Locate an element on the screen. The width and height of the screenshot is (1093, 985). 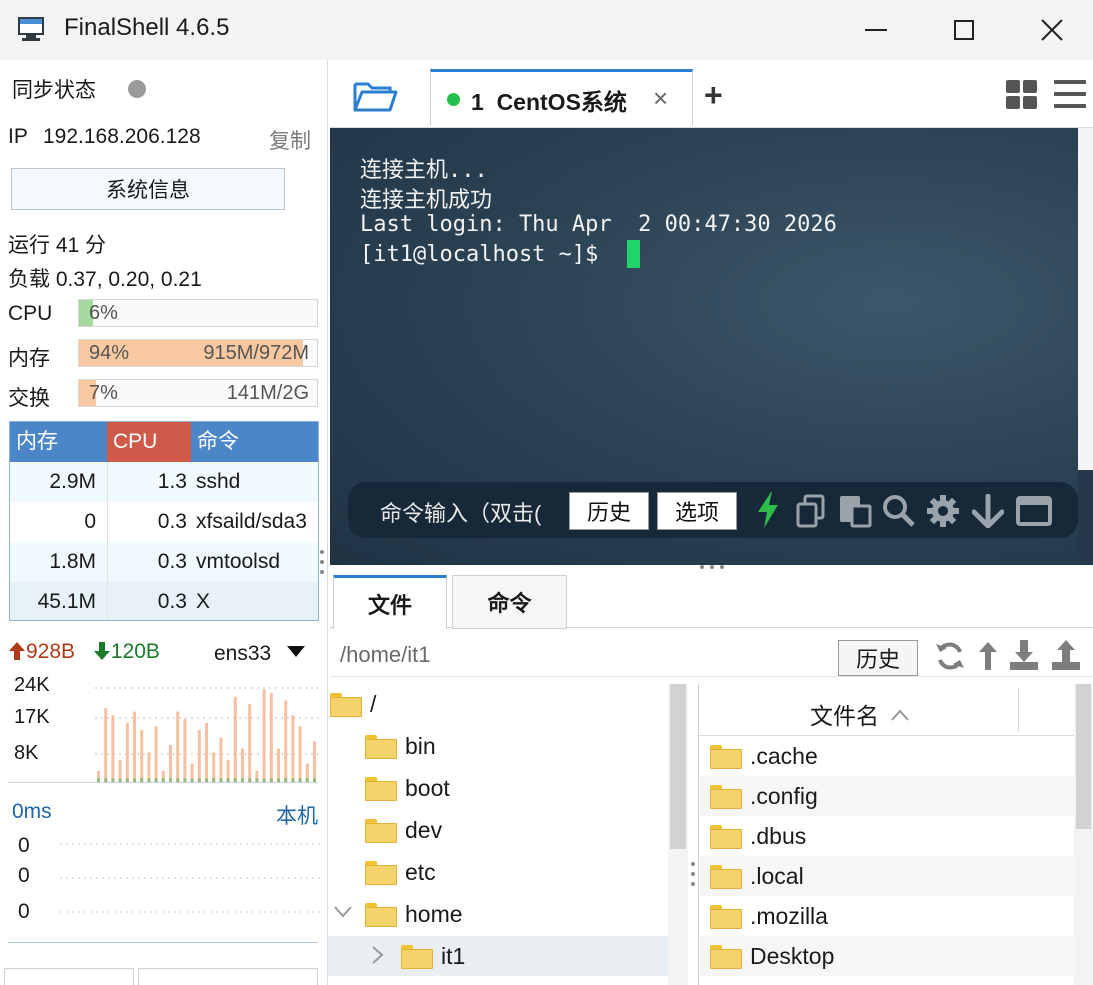
close-tab-button: × is located at coordinates (660, 98).